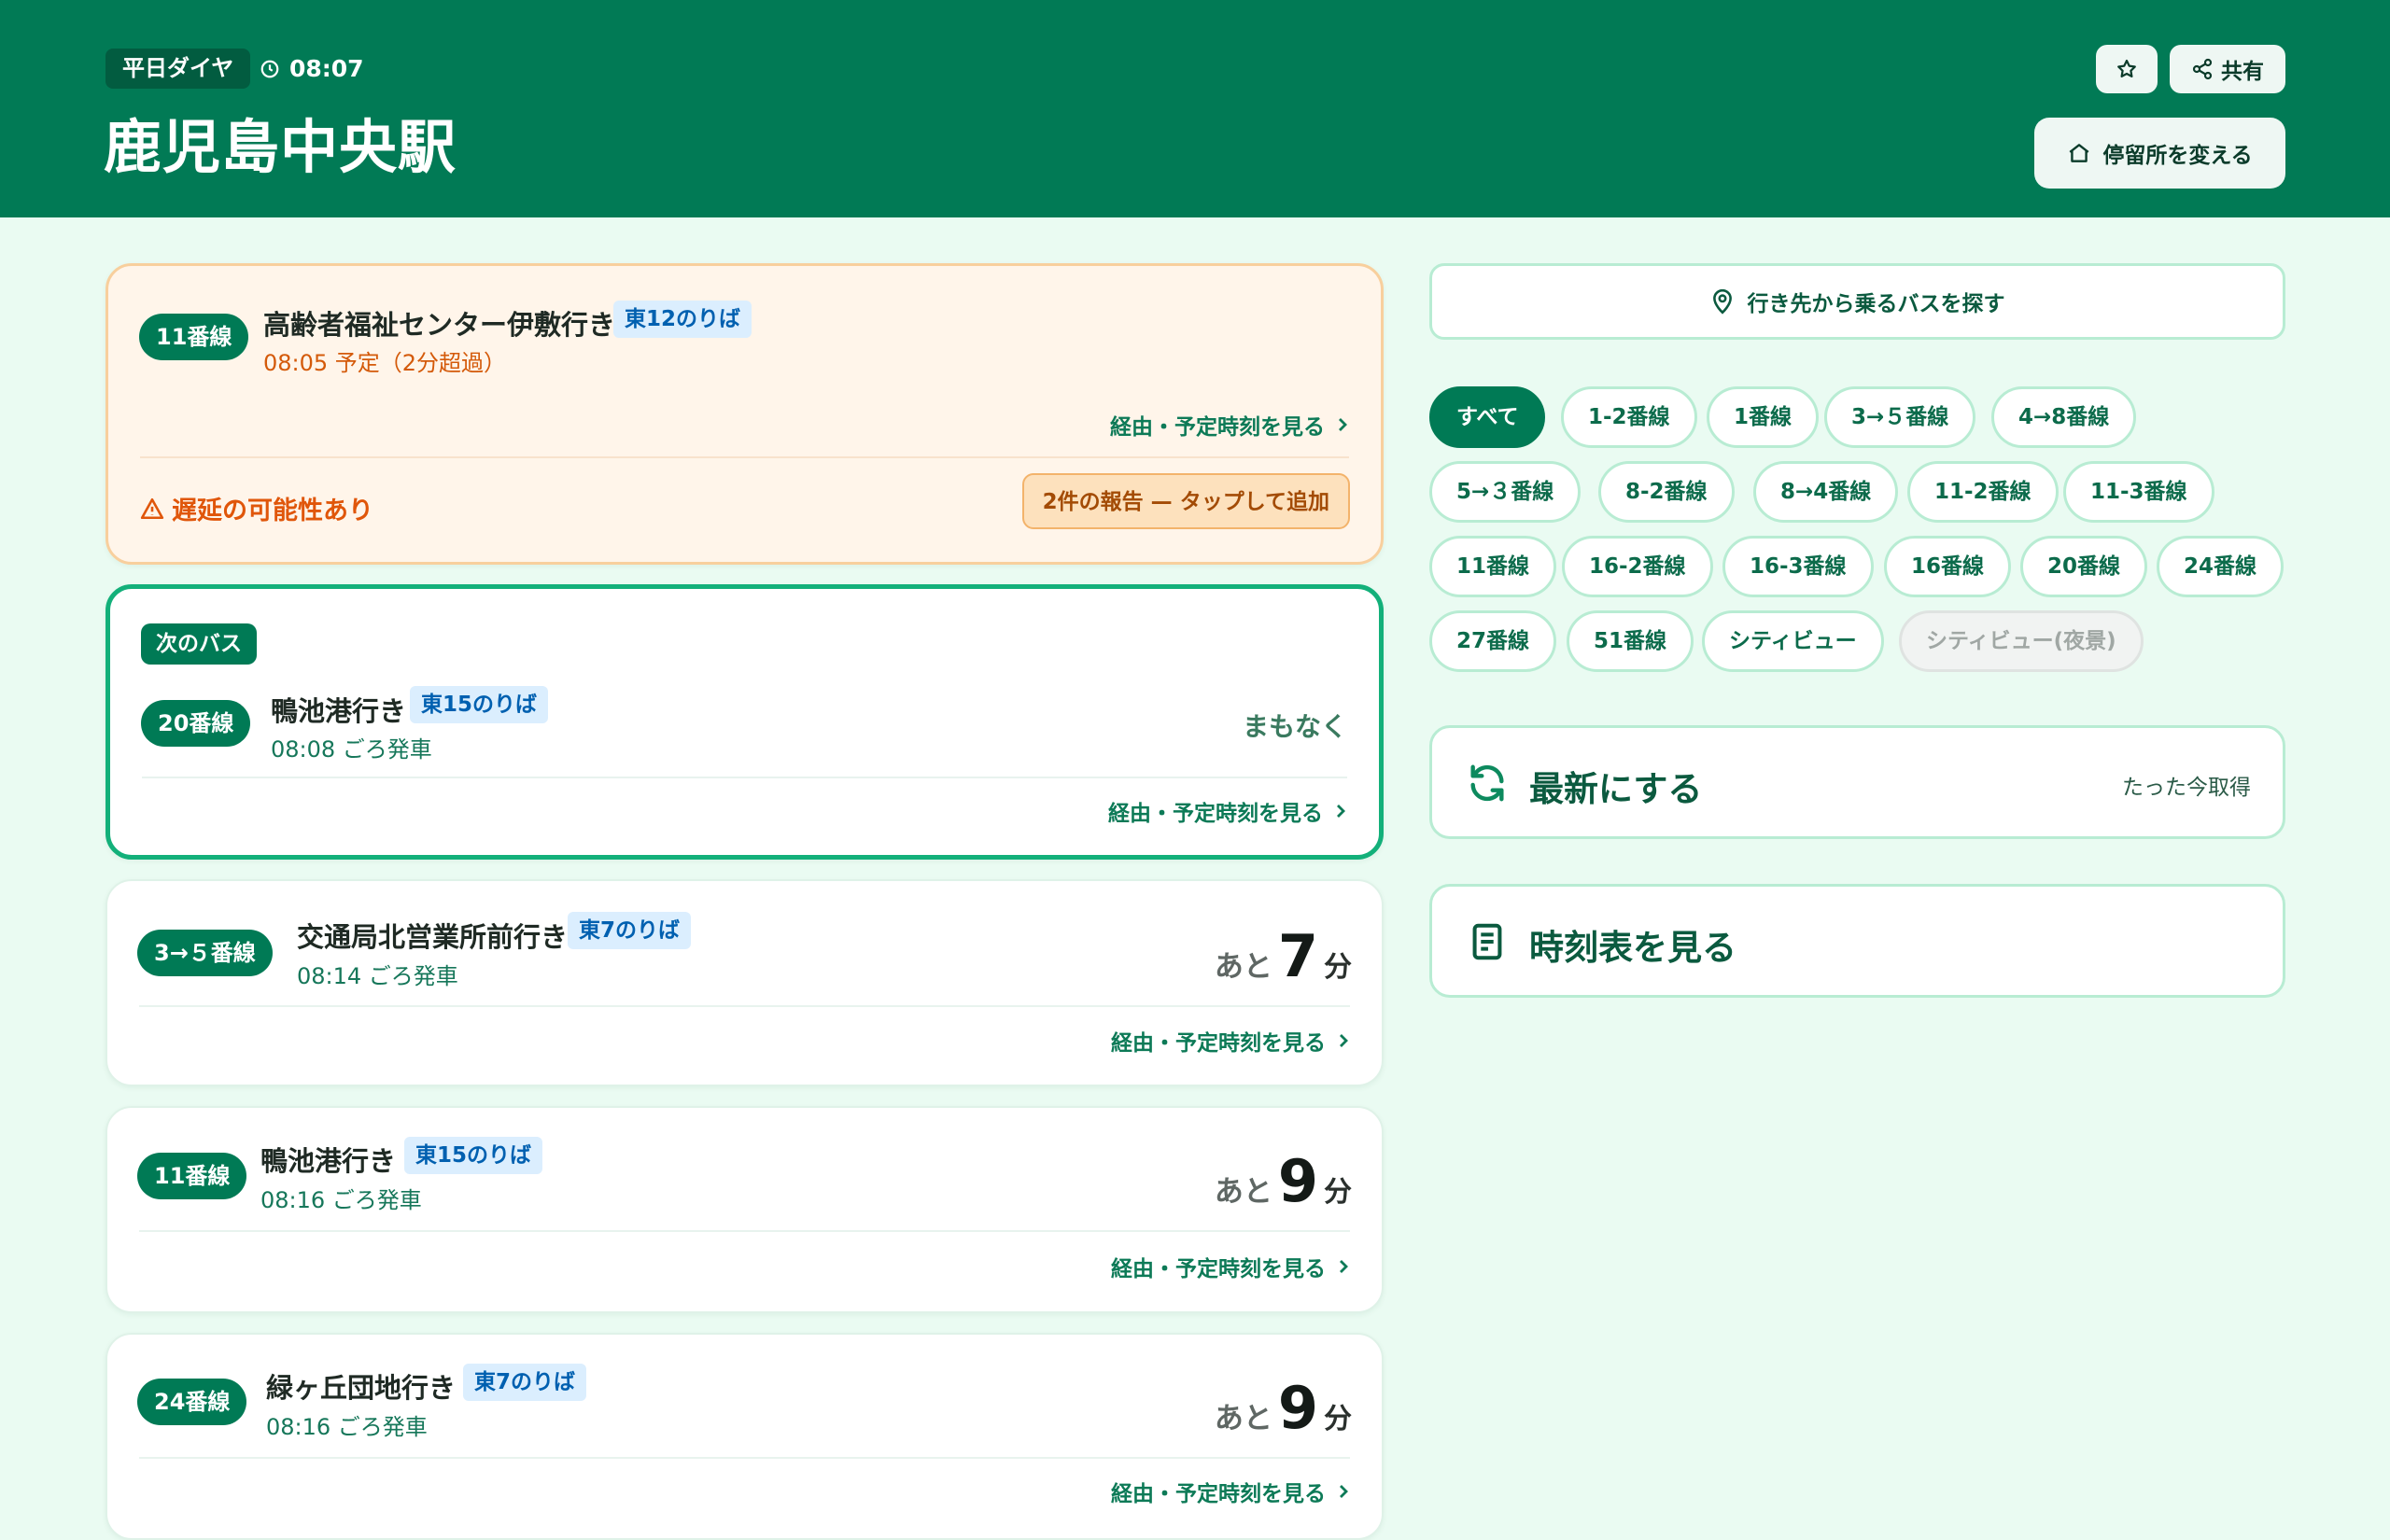  What do you see at coordinates (2064, 417) in the screenshot?
I see `route-filter-chip: 4→8番線` at bounding box center [2064, 417].